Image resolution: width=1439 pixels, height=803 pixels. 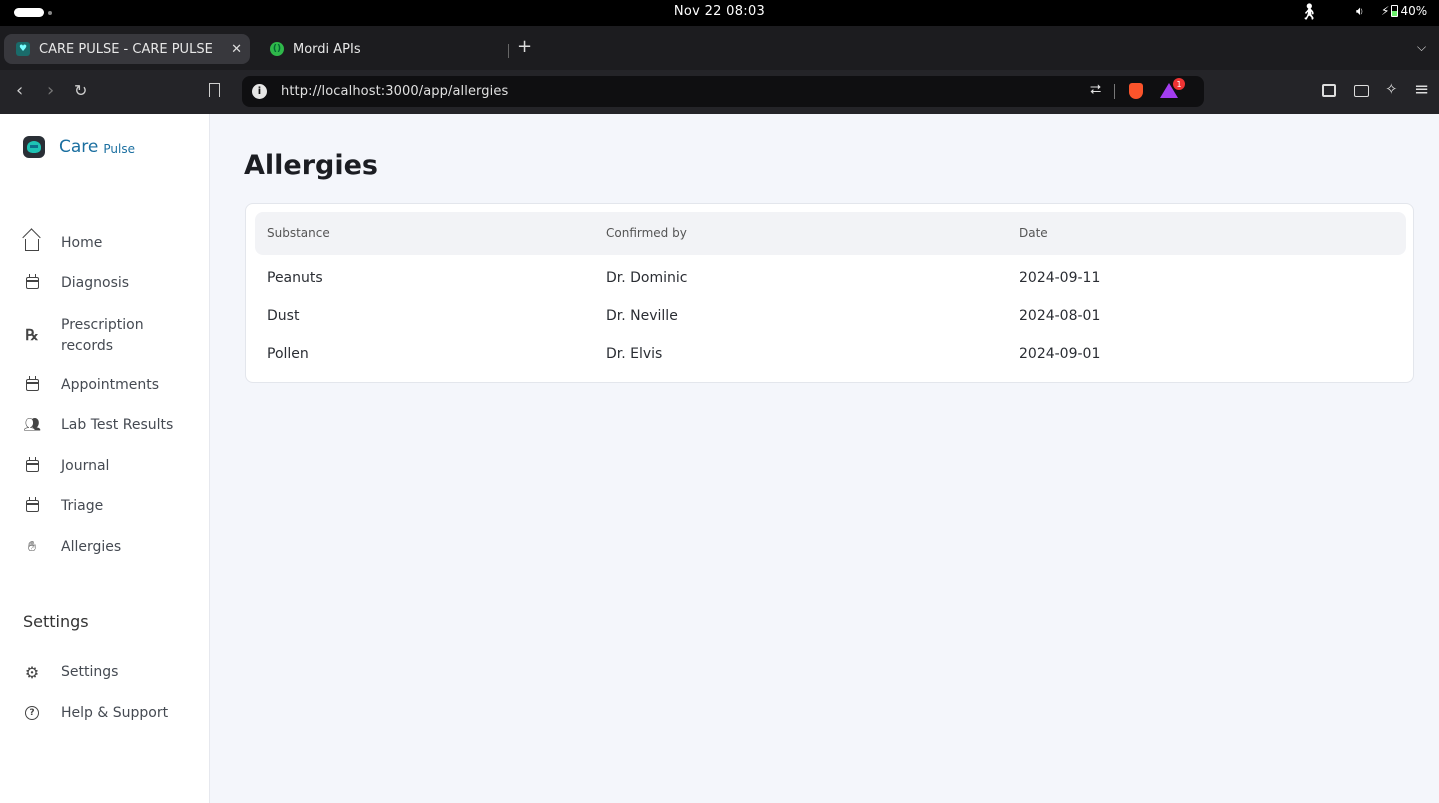 I want to click on sidebar-item-lab-test-results: 👥︎ Lab Test Results, so click(x=104, y=425).